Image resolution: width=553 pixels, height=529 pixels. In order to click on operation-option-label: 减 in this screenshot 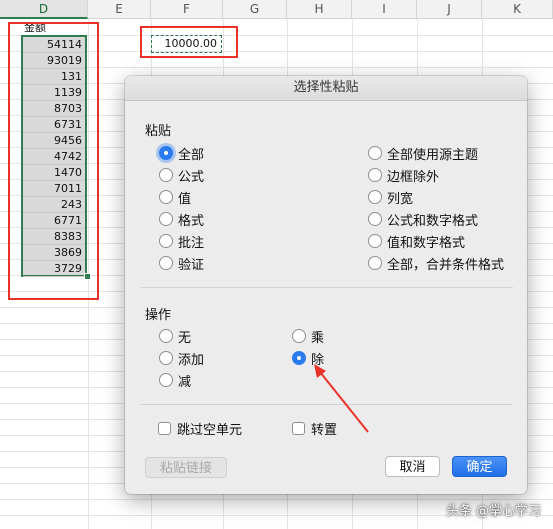, I will do `click(185, 382)`.